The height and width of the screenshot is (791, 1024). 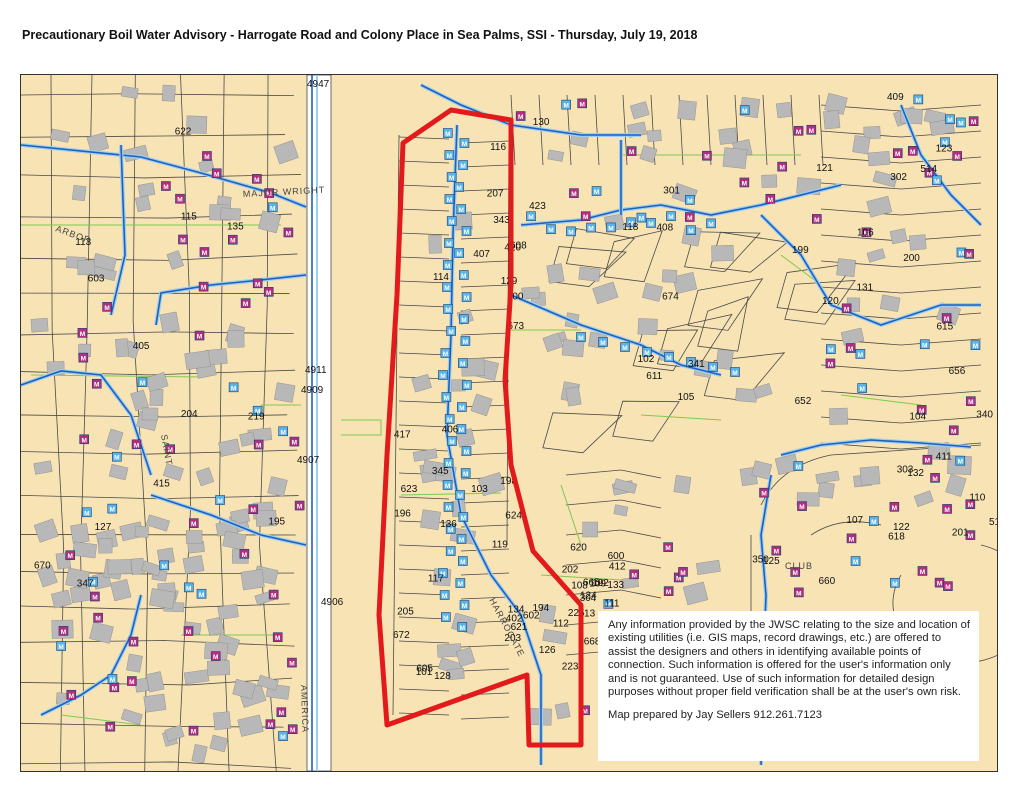 What do you see at coordinates (824, 168) in the screenshot?
I see `parcel-number: 121` at bounding box center [824, 168].